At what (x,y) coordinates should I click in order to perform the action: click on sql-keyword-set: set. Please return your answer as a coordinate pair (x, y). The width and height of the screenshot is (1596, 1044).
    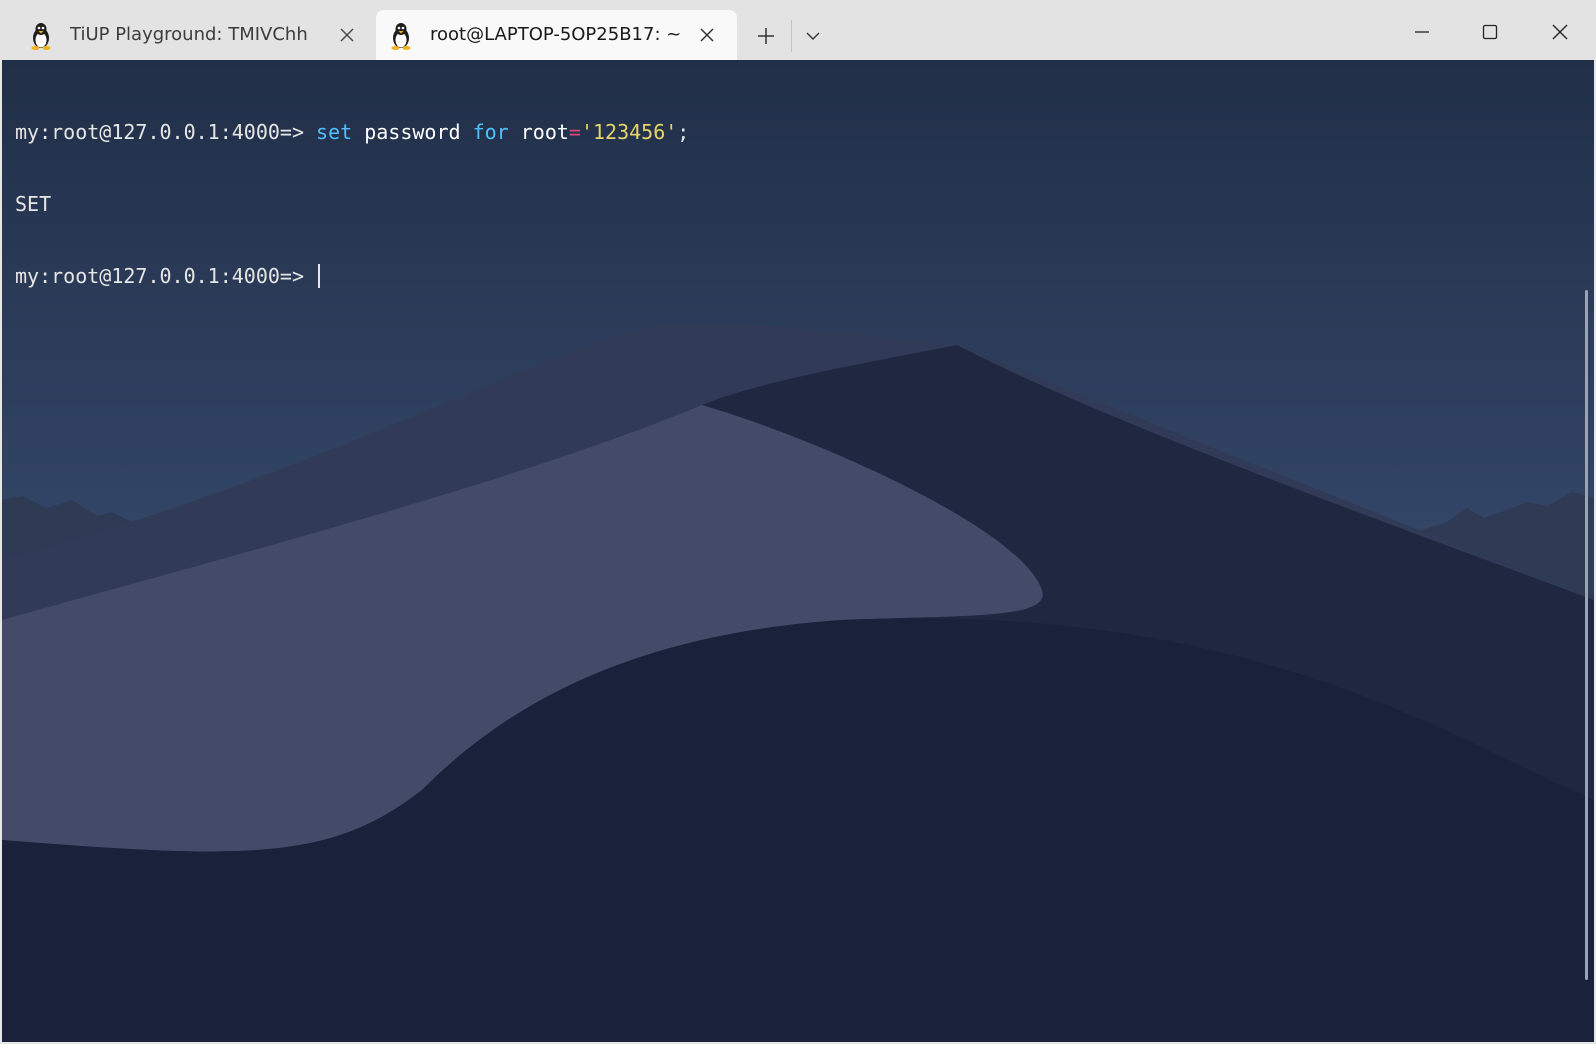
    Looking at the image, I should click on (334, 132).